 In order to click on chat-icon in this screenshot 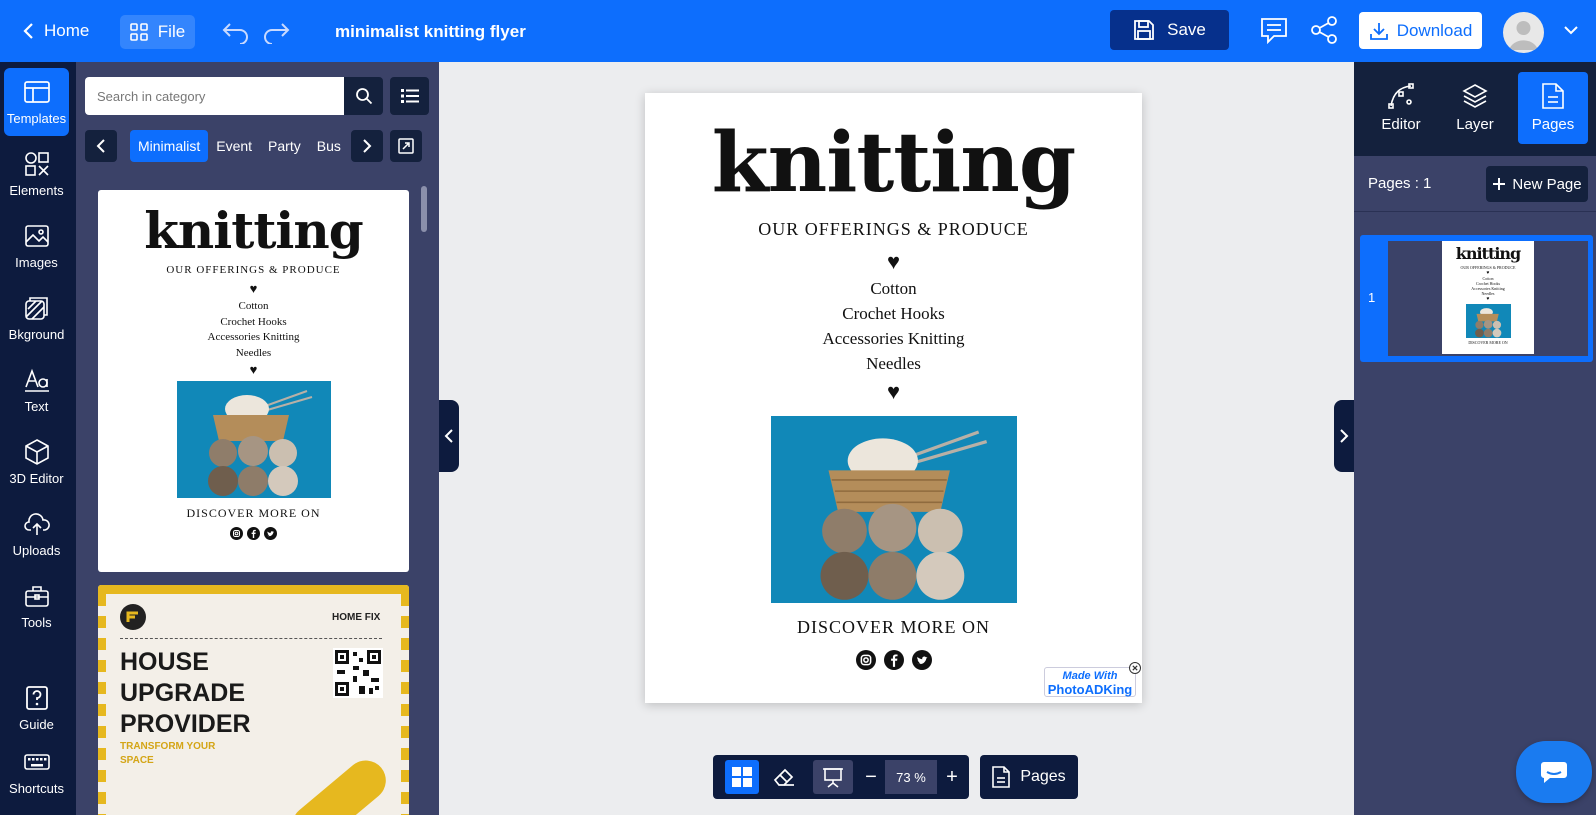, I will do `click(1554, 772)`.